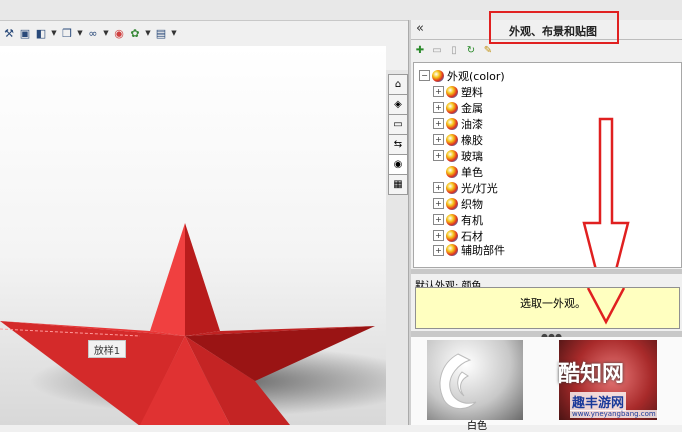 The width and height of the screenshot is (682, 432). Describe the element at coordinates (458, 381) in the screenshot. I see `watermark-logo-icon` at that location.